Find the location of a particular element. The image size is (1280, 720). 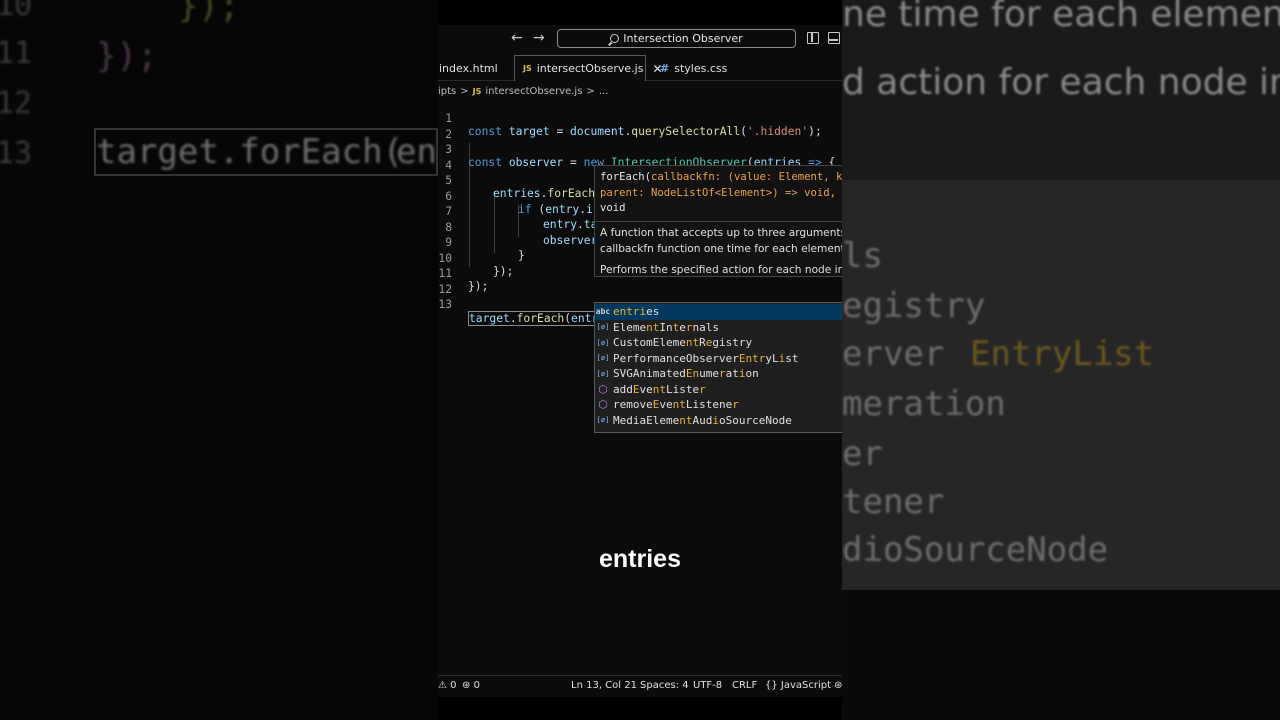

bg-suggest-text: er is located at coordinates (862, 454).